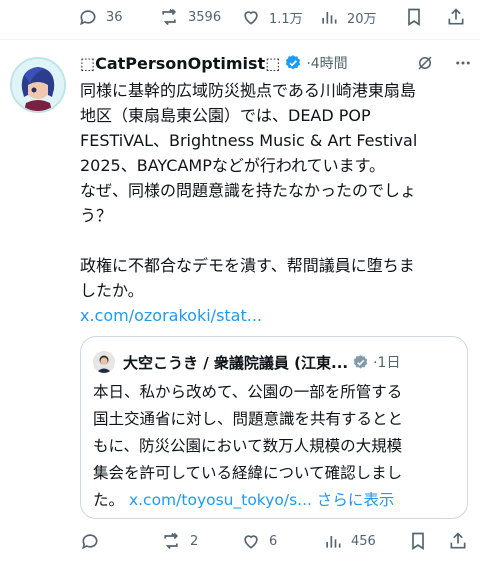 This screenshot has width=480, height=567. I want to click on retweet-action: 3596, so click(189, 17).